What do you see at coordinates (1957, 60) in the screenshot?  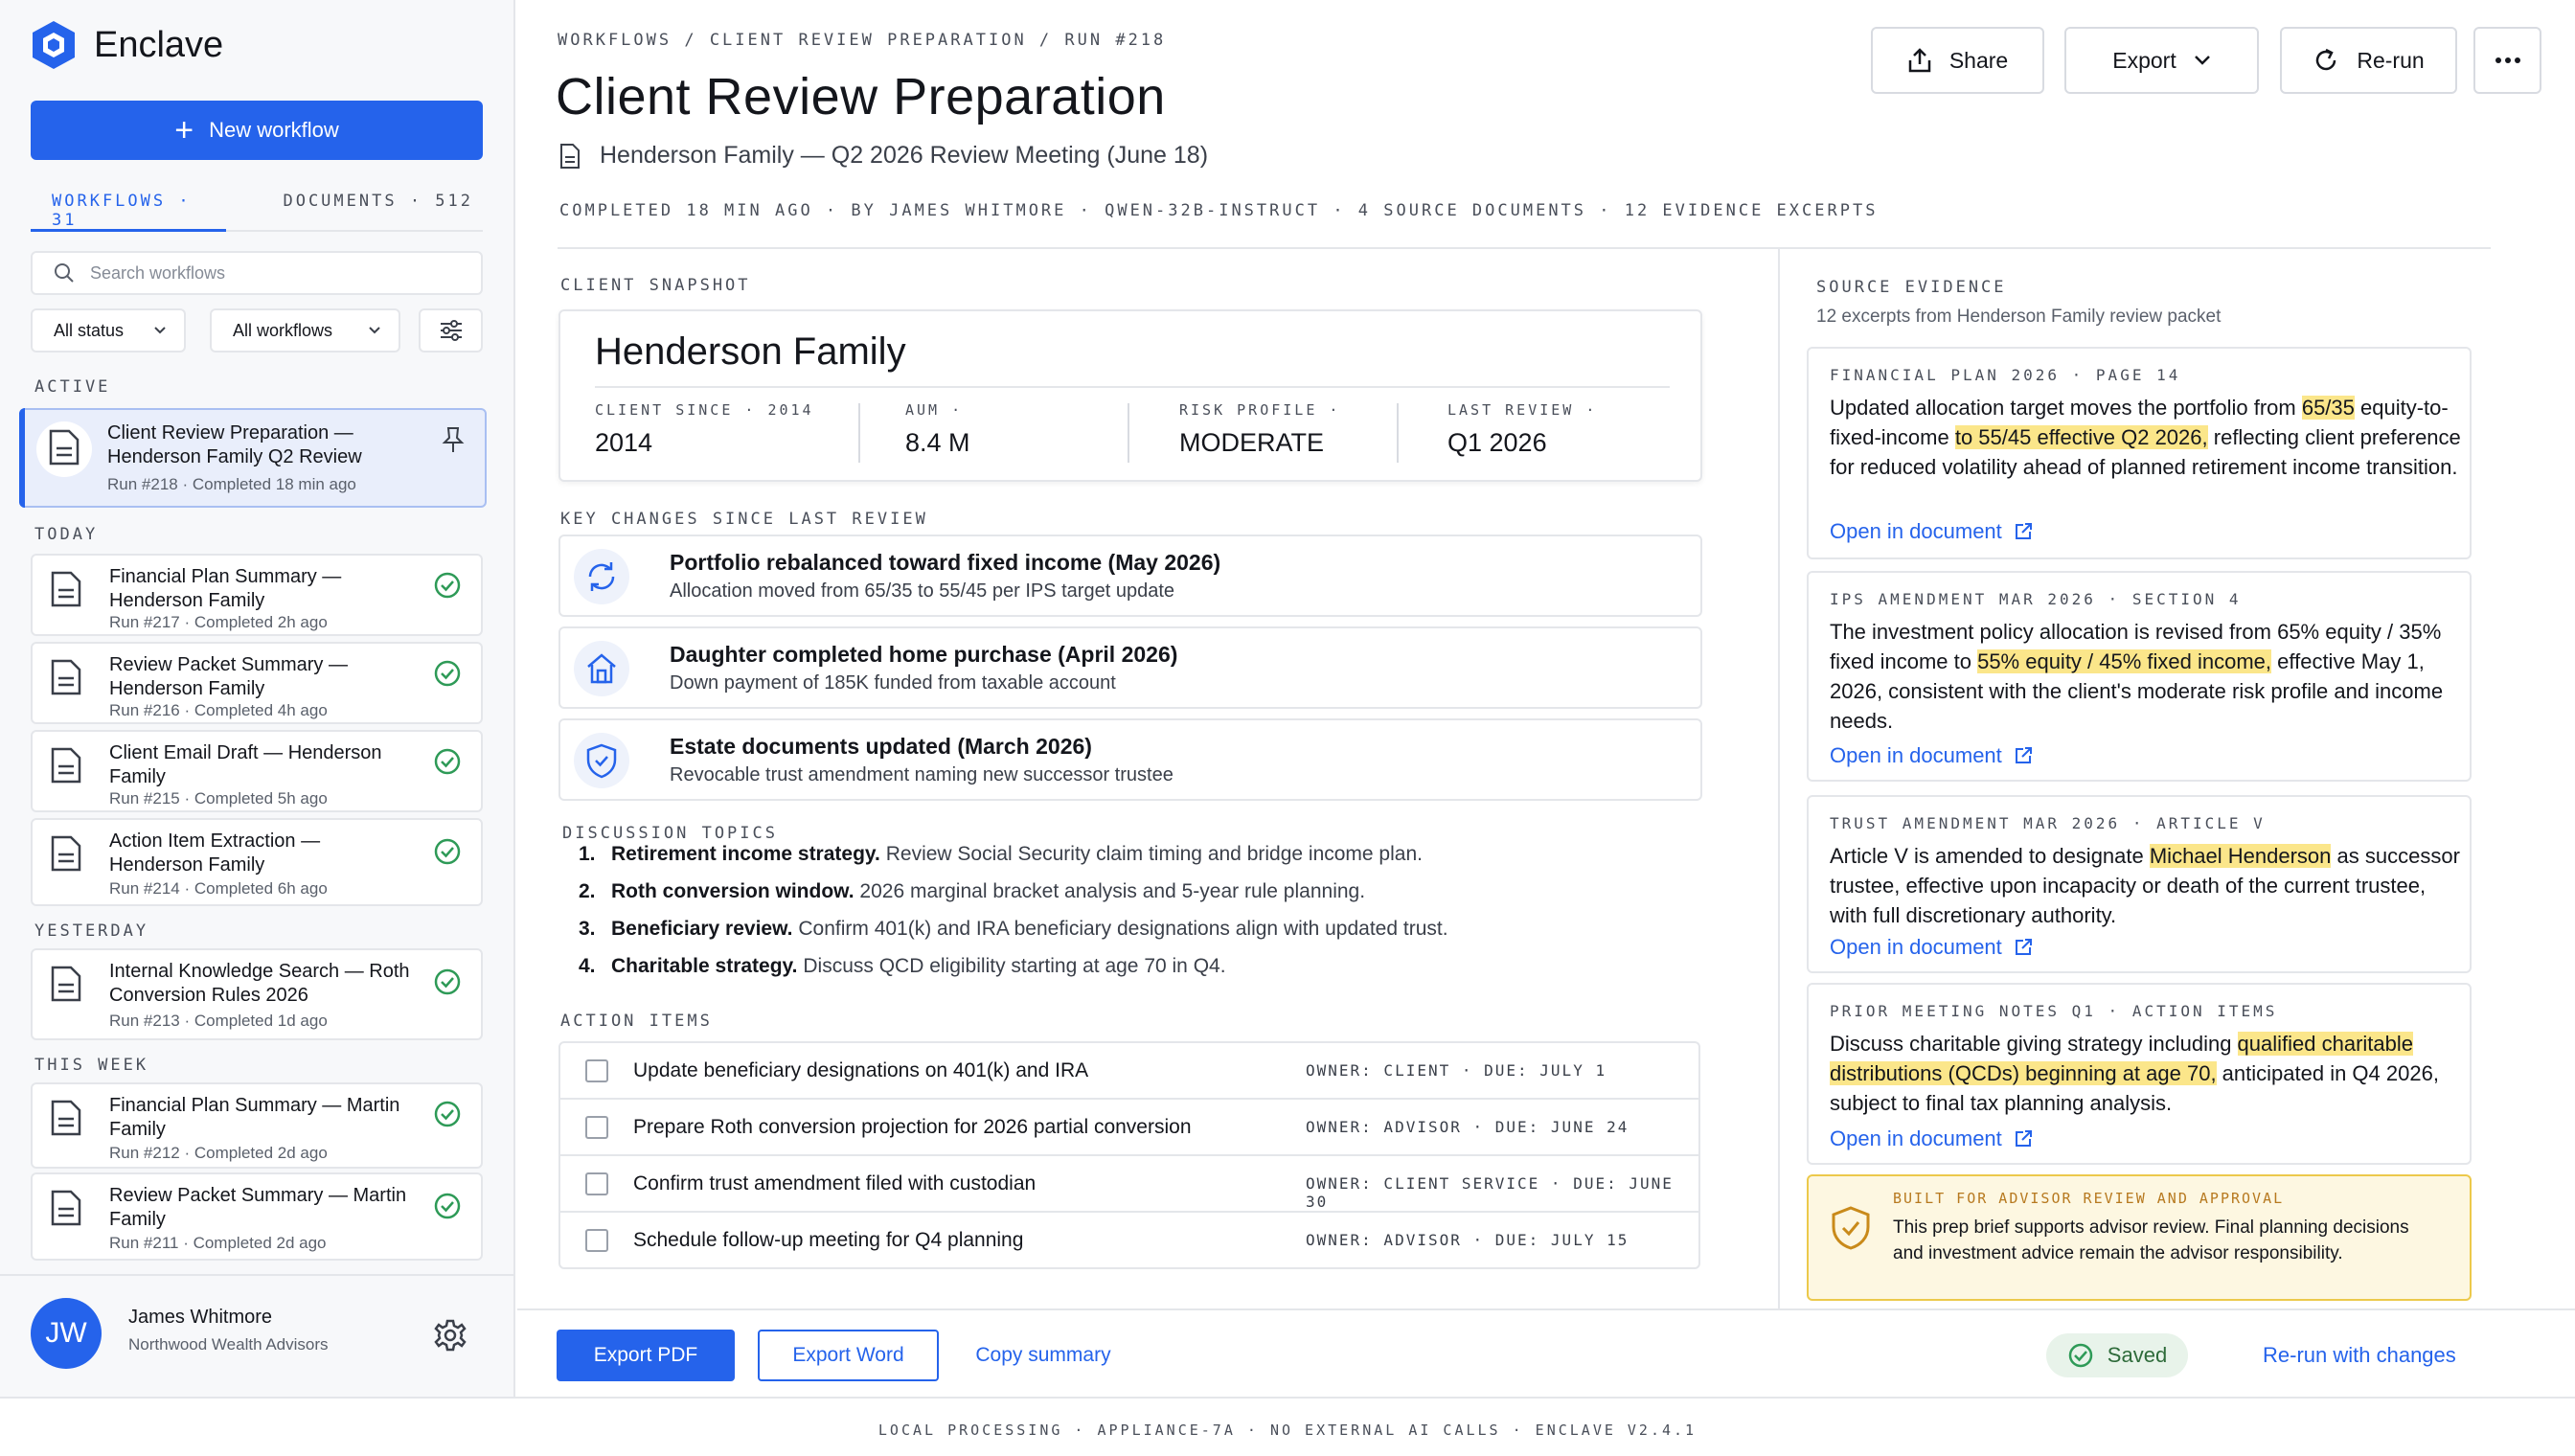 I see `share-button: Share` at bounding box center [1957, 60].